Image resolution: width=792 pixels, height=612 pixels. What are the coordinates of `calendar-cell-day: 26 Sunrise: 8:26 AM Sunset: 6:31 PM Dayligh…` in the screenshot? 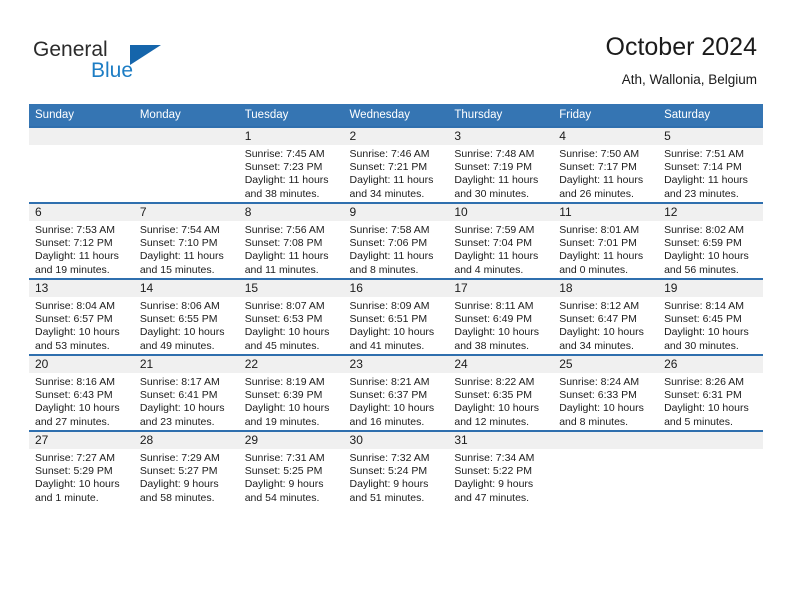 It's located at (710, 392).